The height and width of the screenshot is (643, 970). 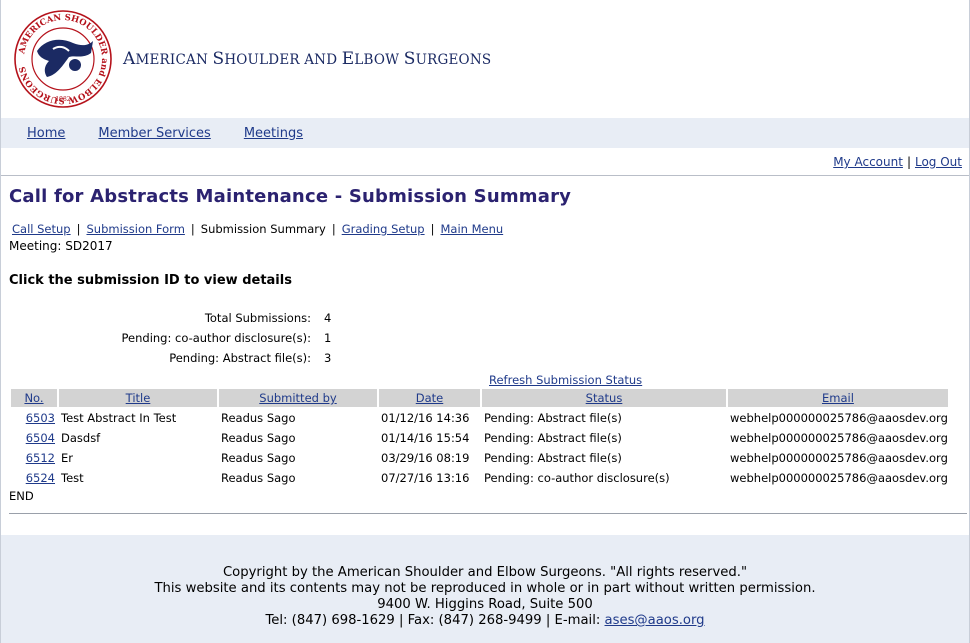 I want to click on meeting-label: Meeting: SD2017, so click(x=61, y=246).